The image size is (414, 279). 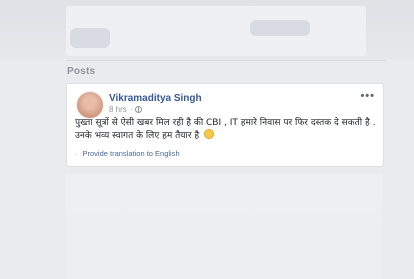 I want to click on provide-translation-link: Provide translation to English, so click(x=131, y=153).